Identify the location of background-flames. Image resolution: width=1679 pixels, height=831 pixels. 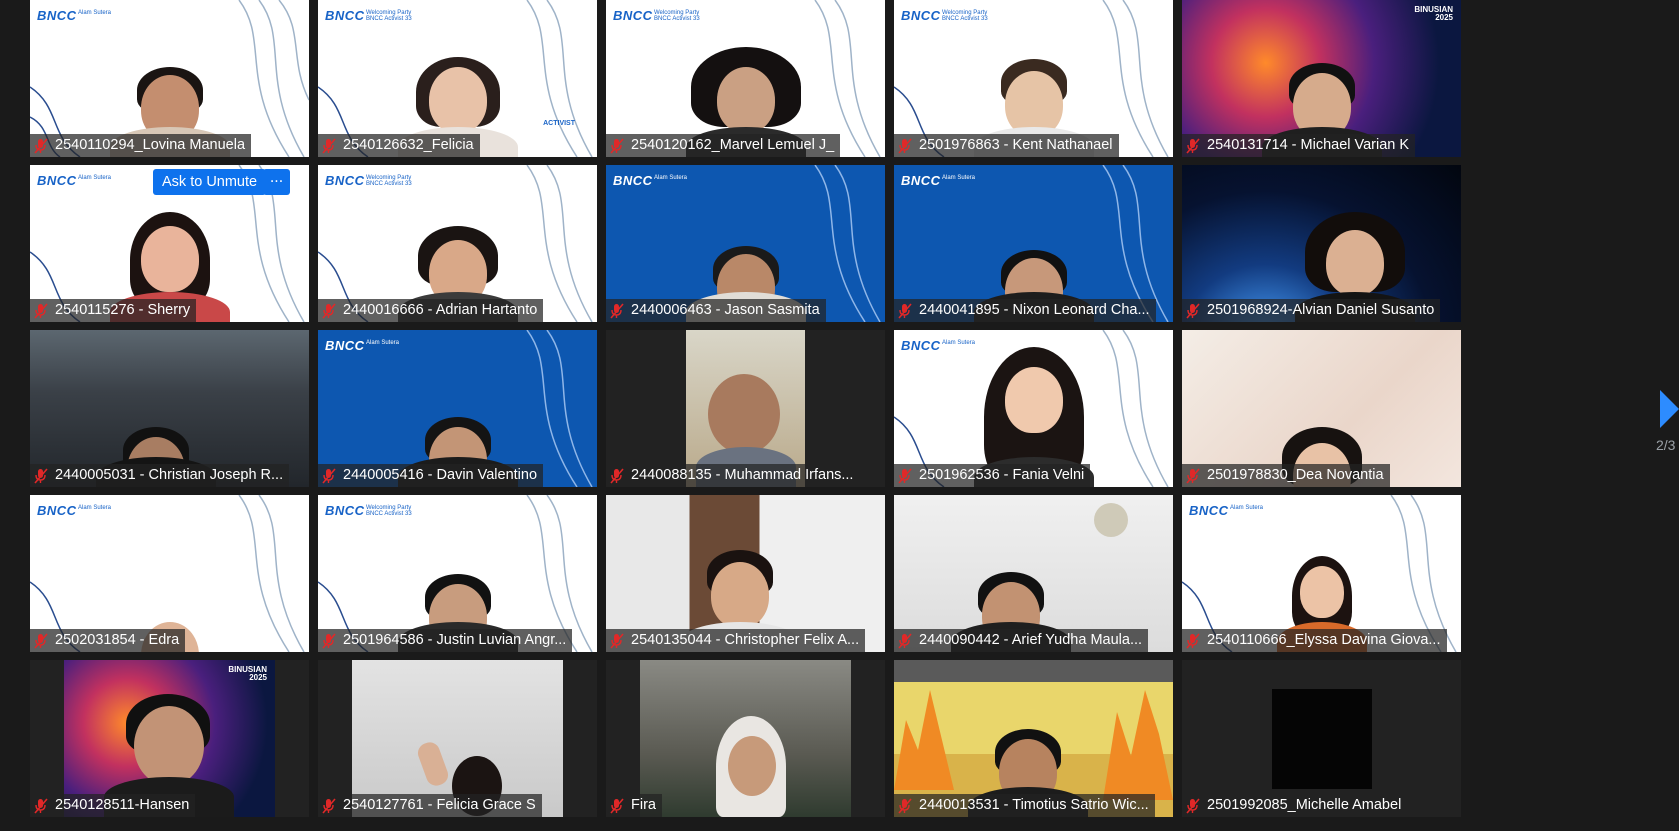
(1138, 745).